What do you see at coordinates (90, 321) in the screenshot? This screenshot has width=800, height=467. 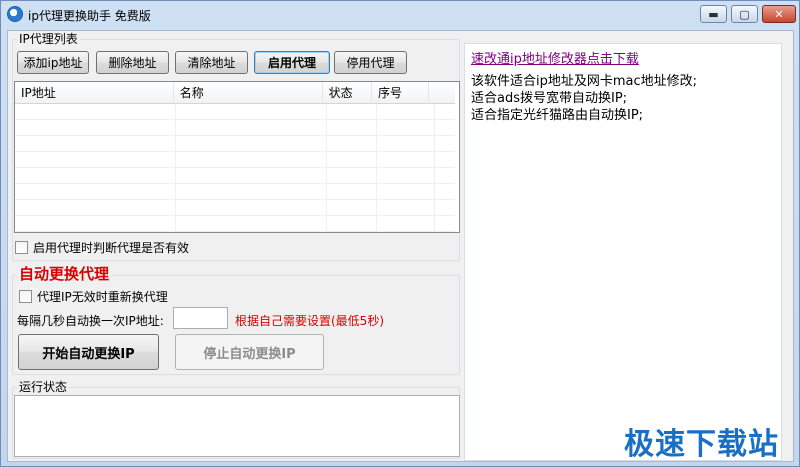 I see `interval-label: 每隔几秒自动换一次IP地址:` at bounding box center [90, 321].